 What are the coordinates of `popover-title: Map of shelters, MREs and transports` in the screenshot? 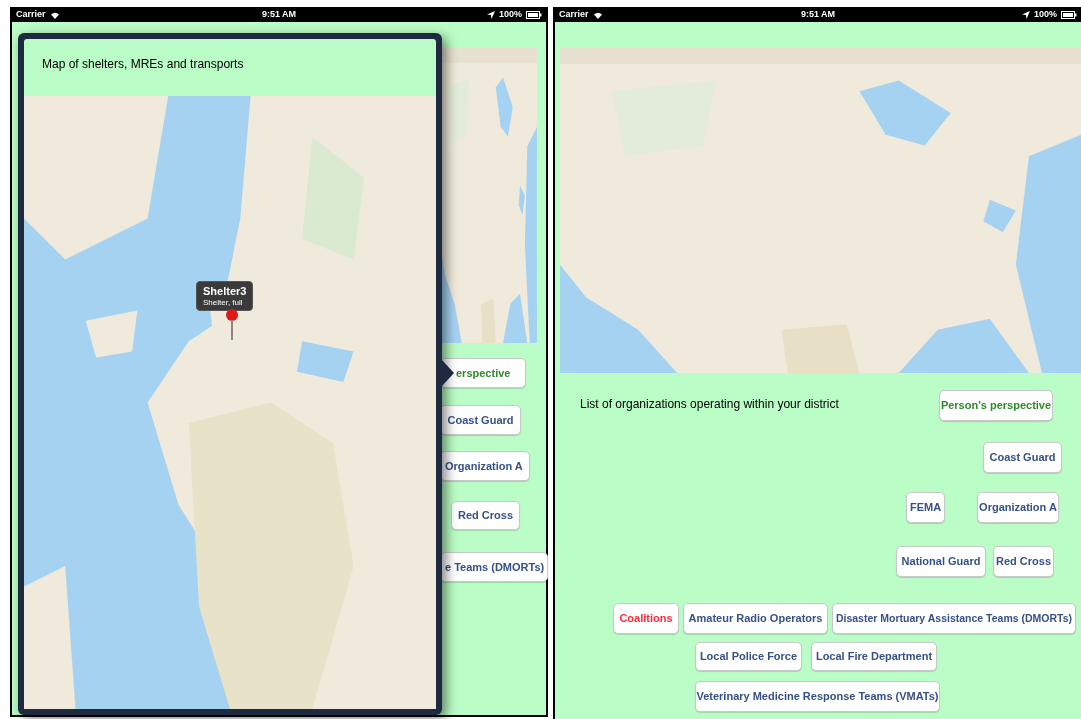 It's located at (143, 64).